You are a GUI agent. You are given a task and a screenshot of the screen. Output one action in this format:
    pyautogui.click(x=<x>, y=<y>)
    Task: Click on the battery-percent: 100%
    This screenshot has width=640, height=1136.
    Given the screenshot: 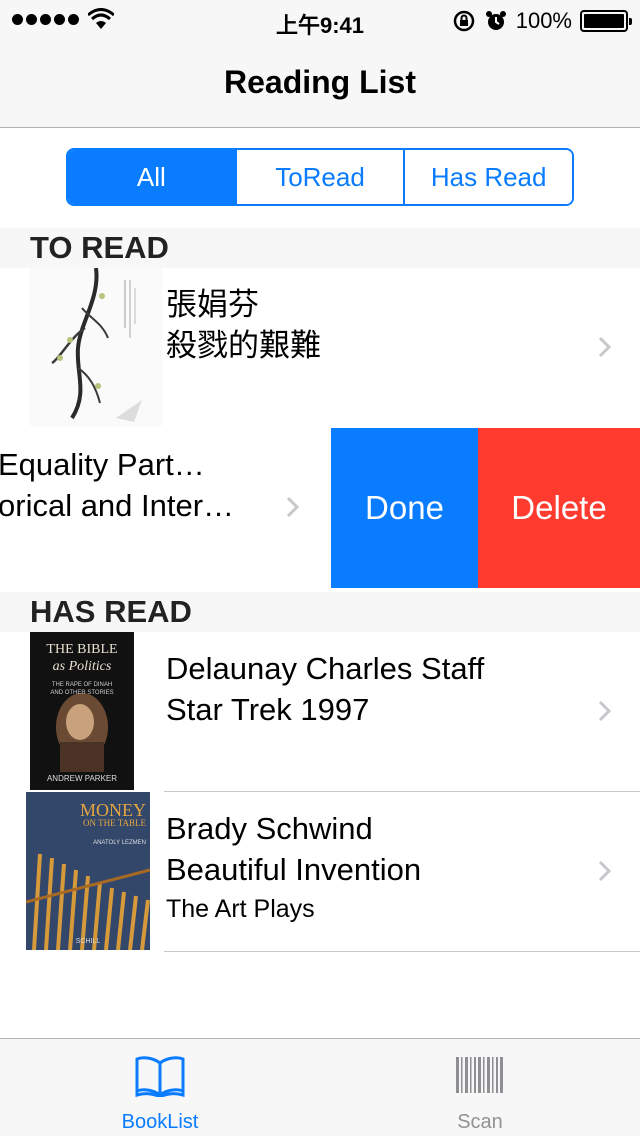 What is the action you would take?
    pyautogui.click(x=543, y=20)
    